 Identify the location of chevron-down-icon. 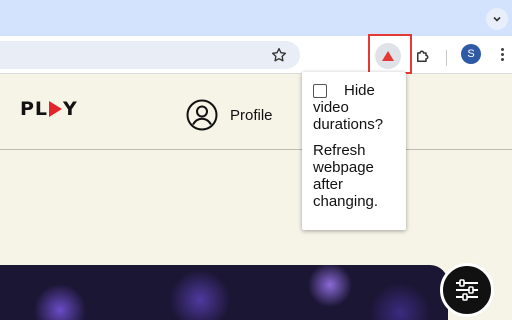
(497, 19).